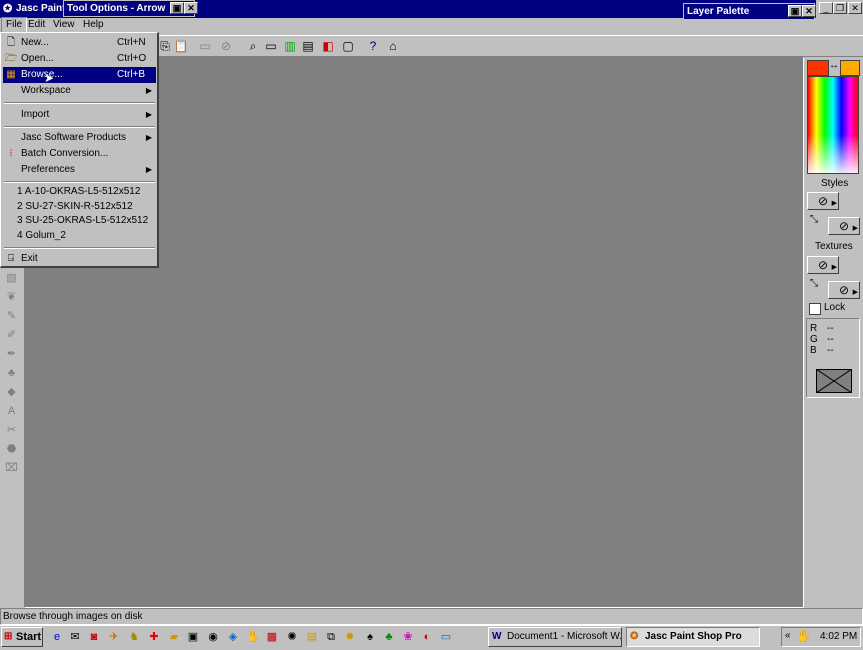 The width and height of the screenshot is (863, 650). What do you see at coordinates (79, 59) in the screenshot?
I see `menu-item-open: 🗁 Open... Ctrl+O` at bounding box center [79, 59].